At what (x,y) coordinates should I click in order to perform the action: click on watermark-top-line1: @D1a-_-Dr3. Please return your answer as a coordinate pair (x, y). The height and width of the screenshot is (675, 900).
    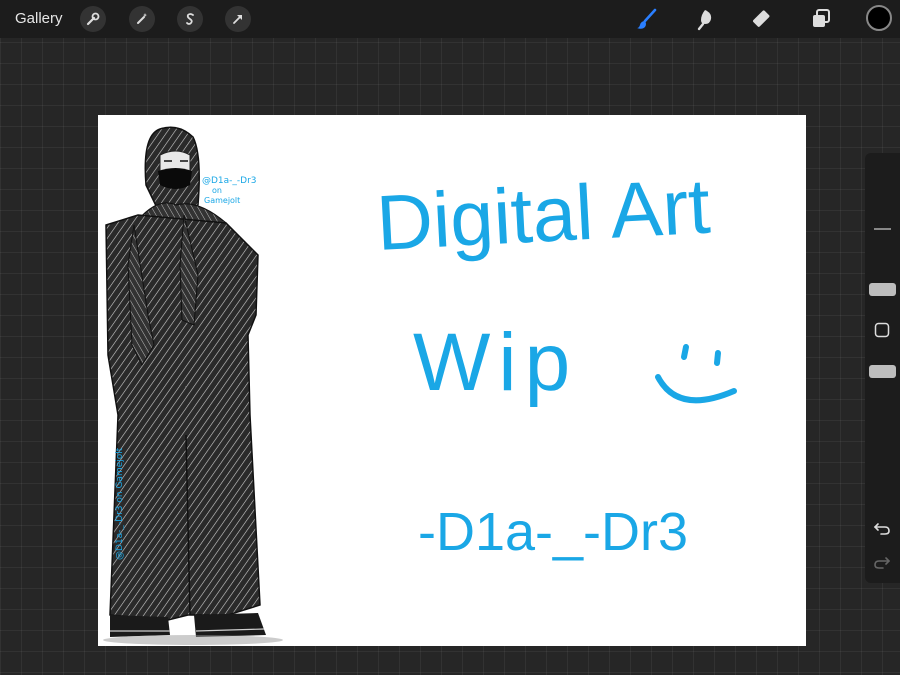
    Looking at the image, I should click on (229, 181).